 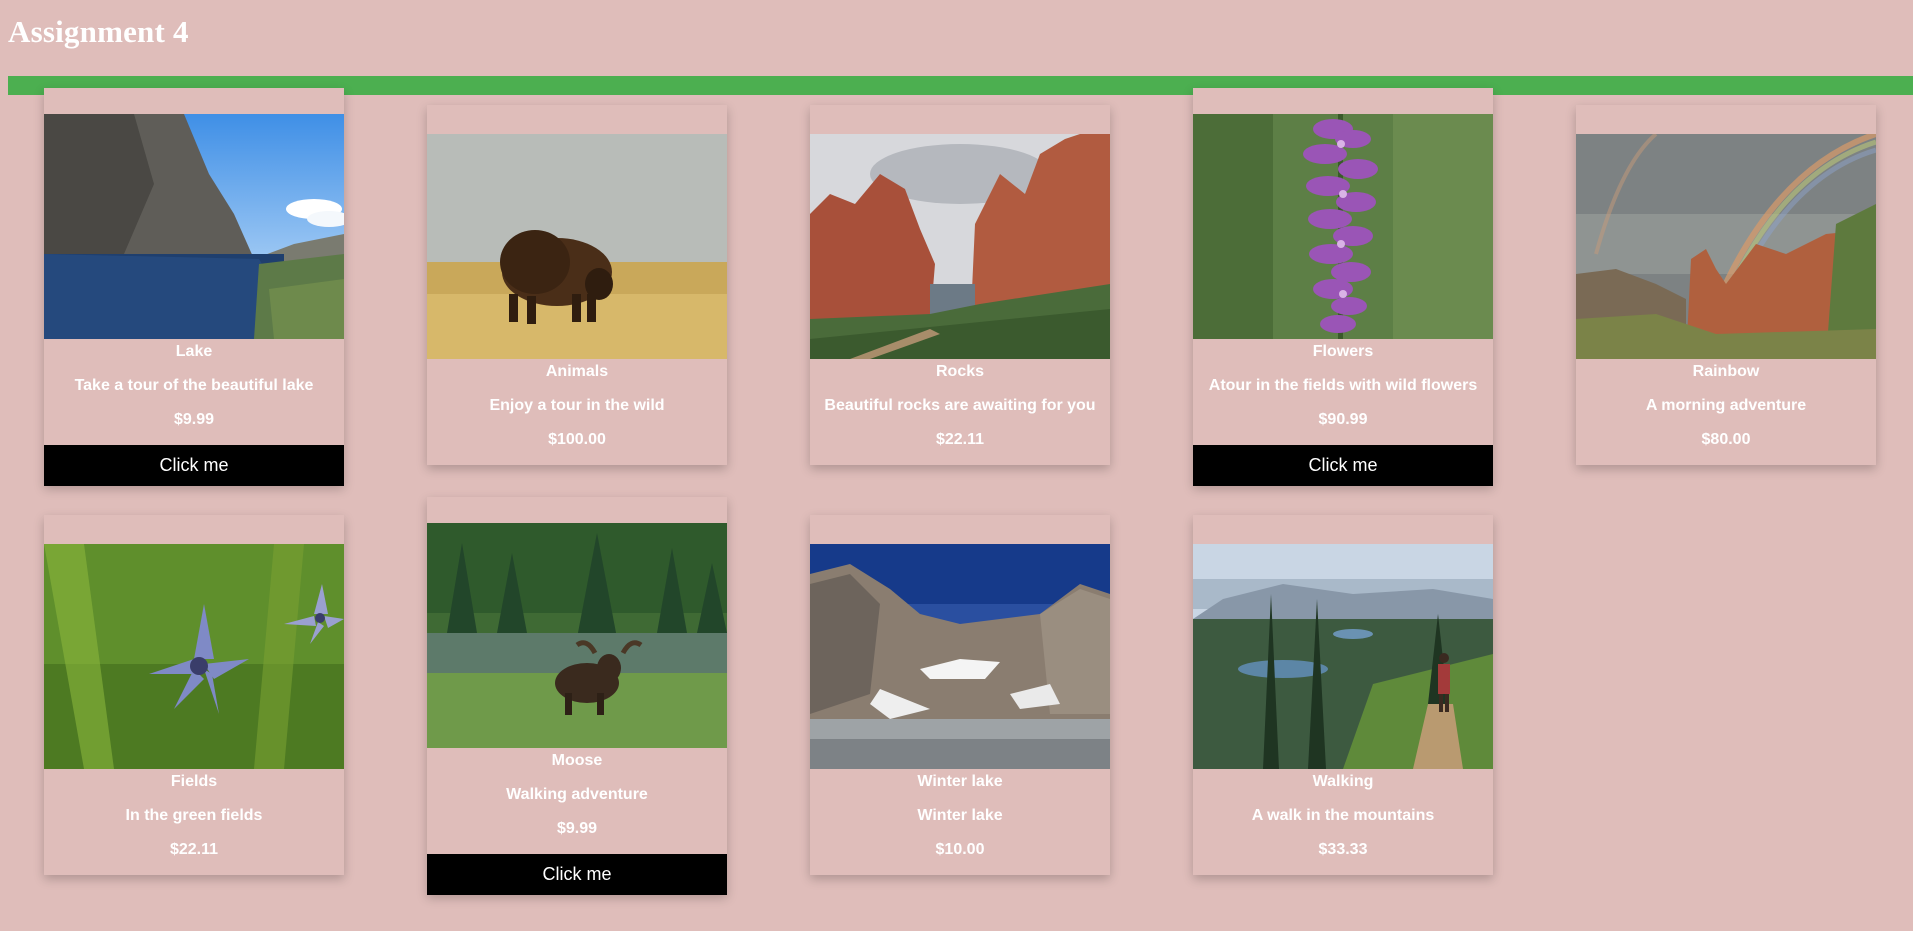 What do you see at coordinates (1343, 849) in the screenshot?
I see `card-price: $33.33` at bounding box center [1343, 849].